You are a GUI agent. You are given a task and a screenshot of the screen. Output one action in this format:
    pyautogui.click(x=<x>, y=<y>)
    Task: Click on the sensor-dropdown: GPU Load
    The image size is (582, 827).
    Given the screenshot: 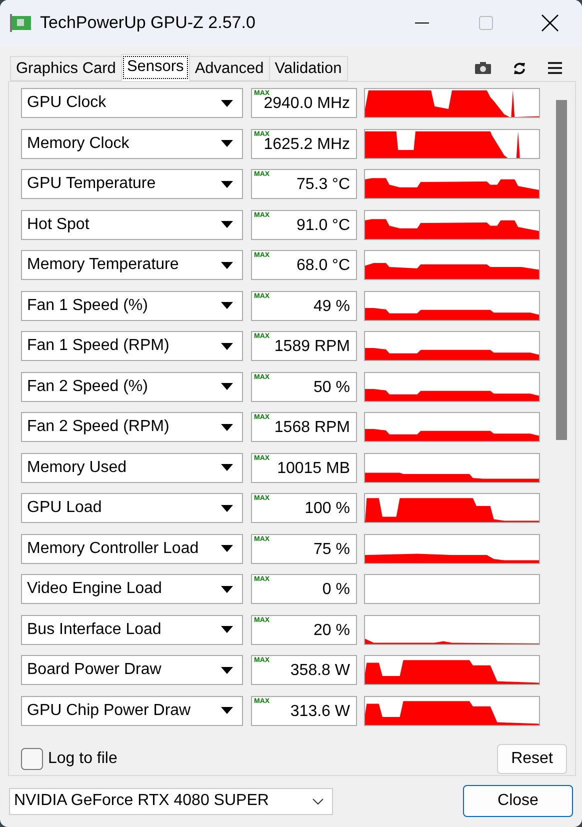 What is the action you would take?
    pyautogui.click(x=132, y=508)
    